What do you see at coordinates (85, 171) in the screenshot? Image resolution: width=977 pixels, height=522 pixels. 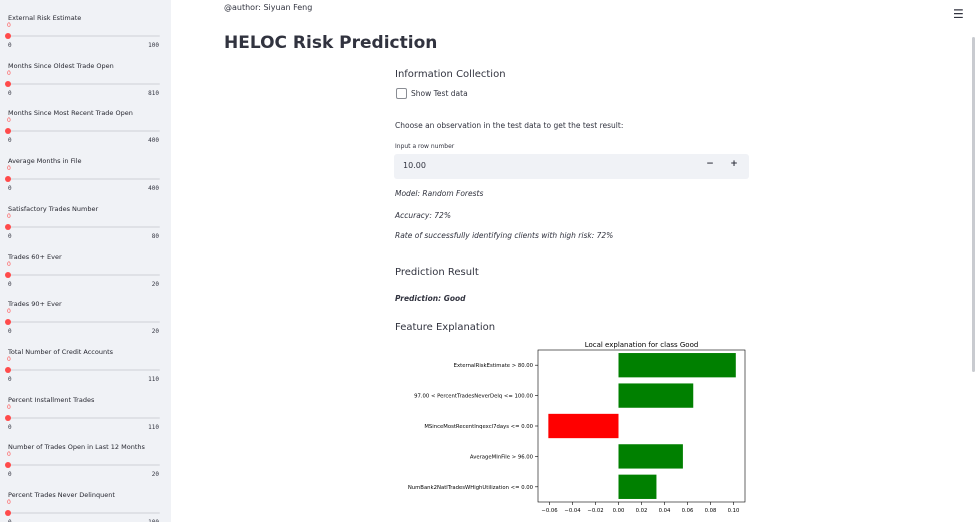 I see `slider-3: Average Months in File 0 0 400` at bounding box center [85, 171].